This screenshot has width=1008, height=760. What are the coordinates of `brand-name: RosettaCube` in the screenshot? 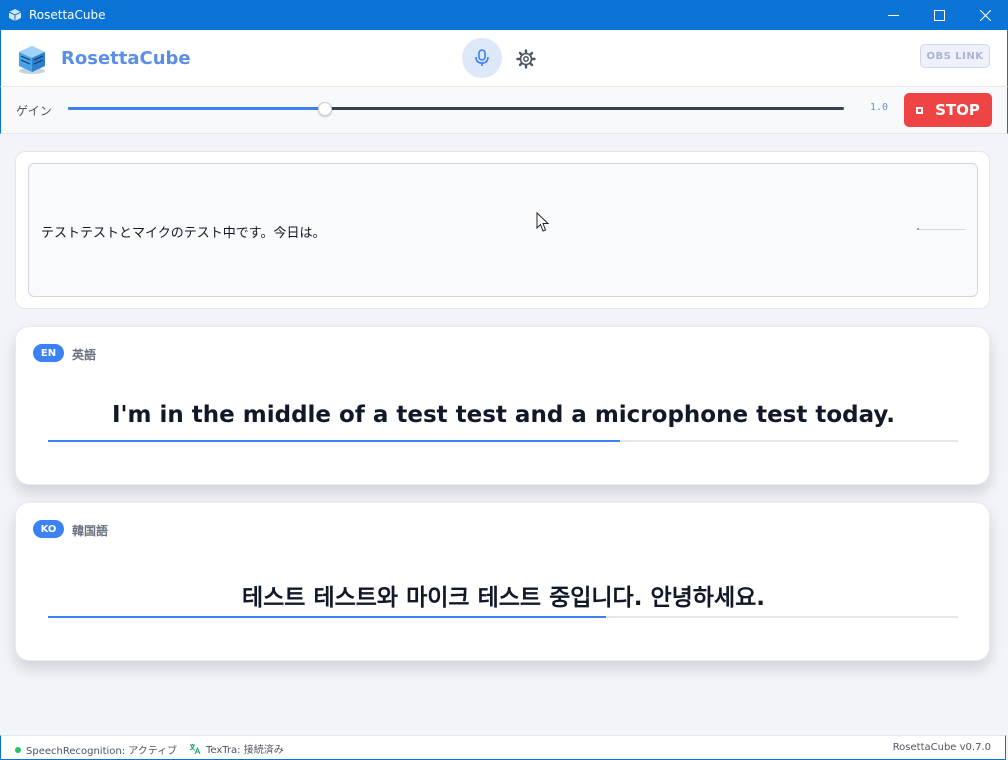 It's located at (126, 58).